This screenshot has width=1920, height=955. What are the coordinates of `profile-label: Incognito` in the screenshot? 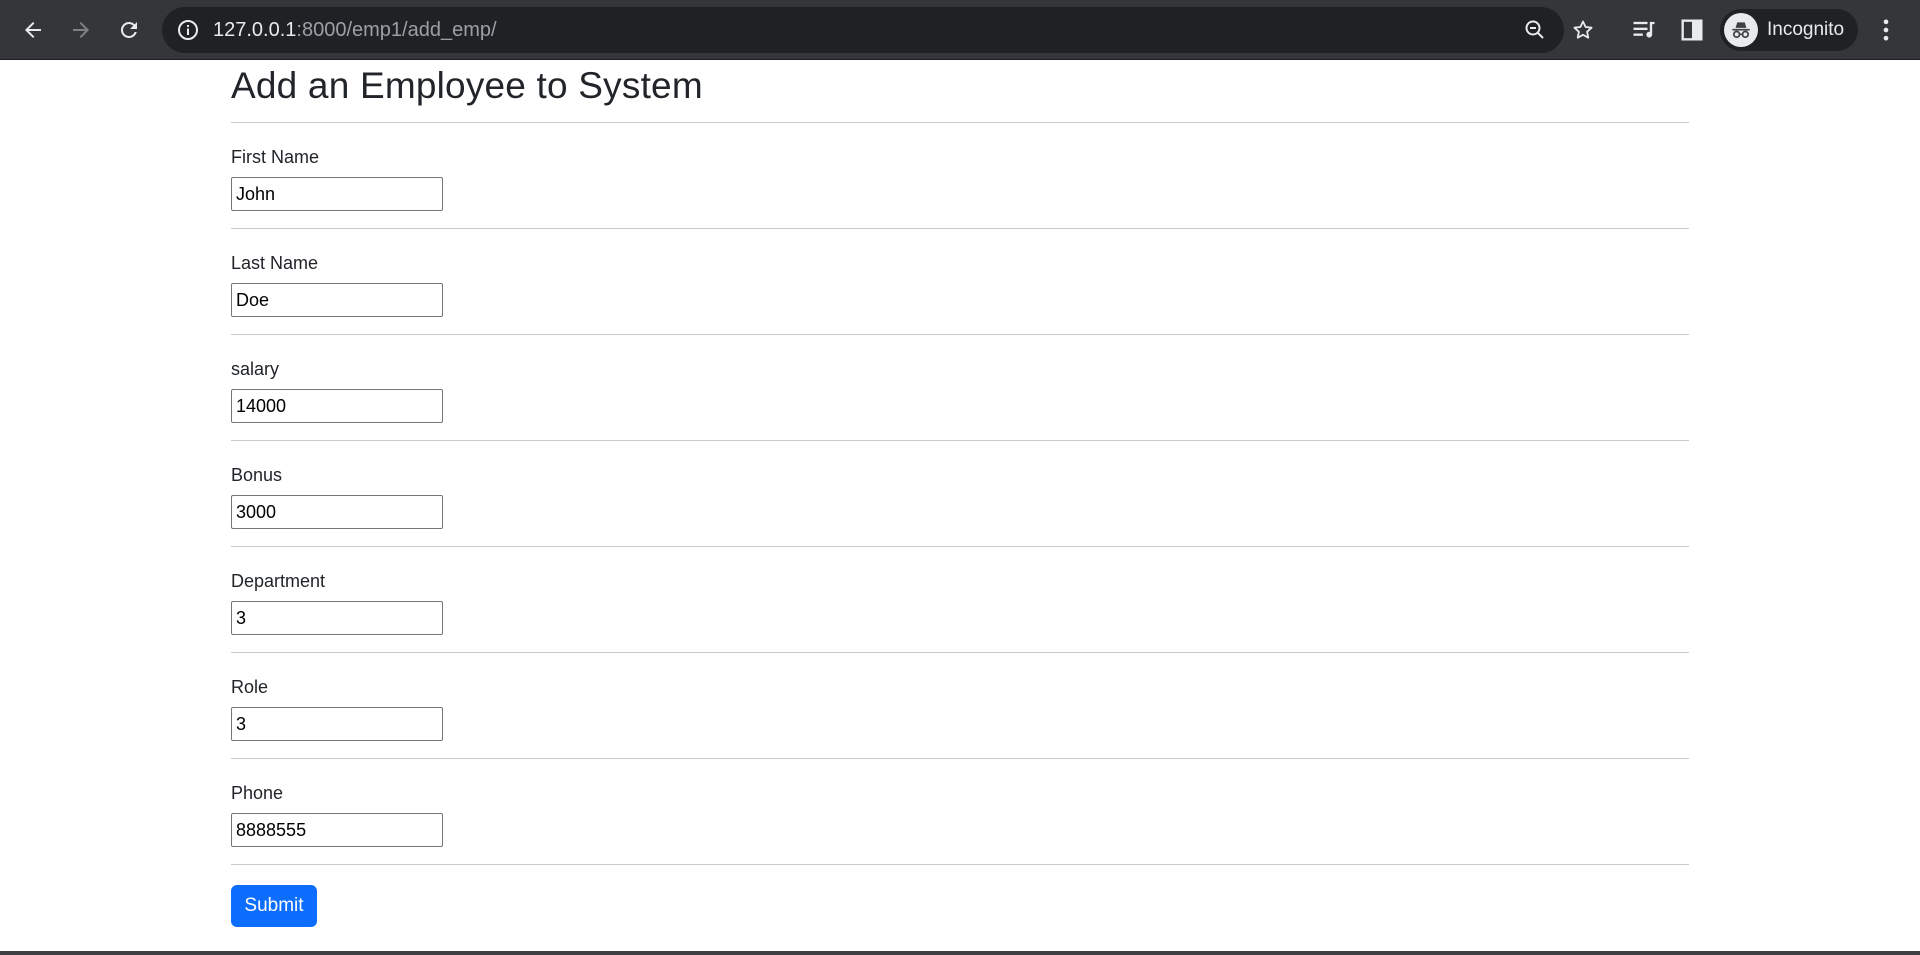 It's located at (1806, 29).